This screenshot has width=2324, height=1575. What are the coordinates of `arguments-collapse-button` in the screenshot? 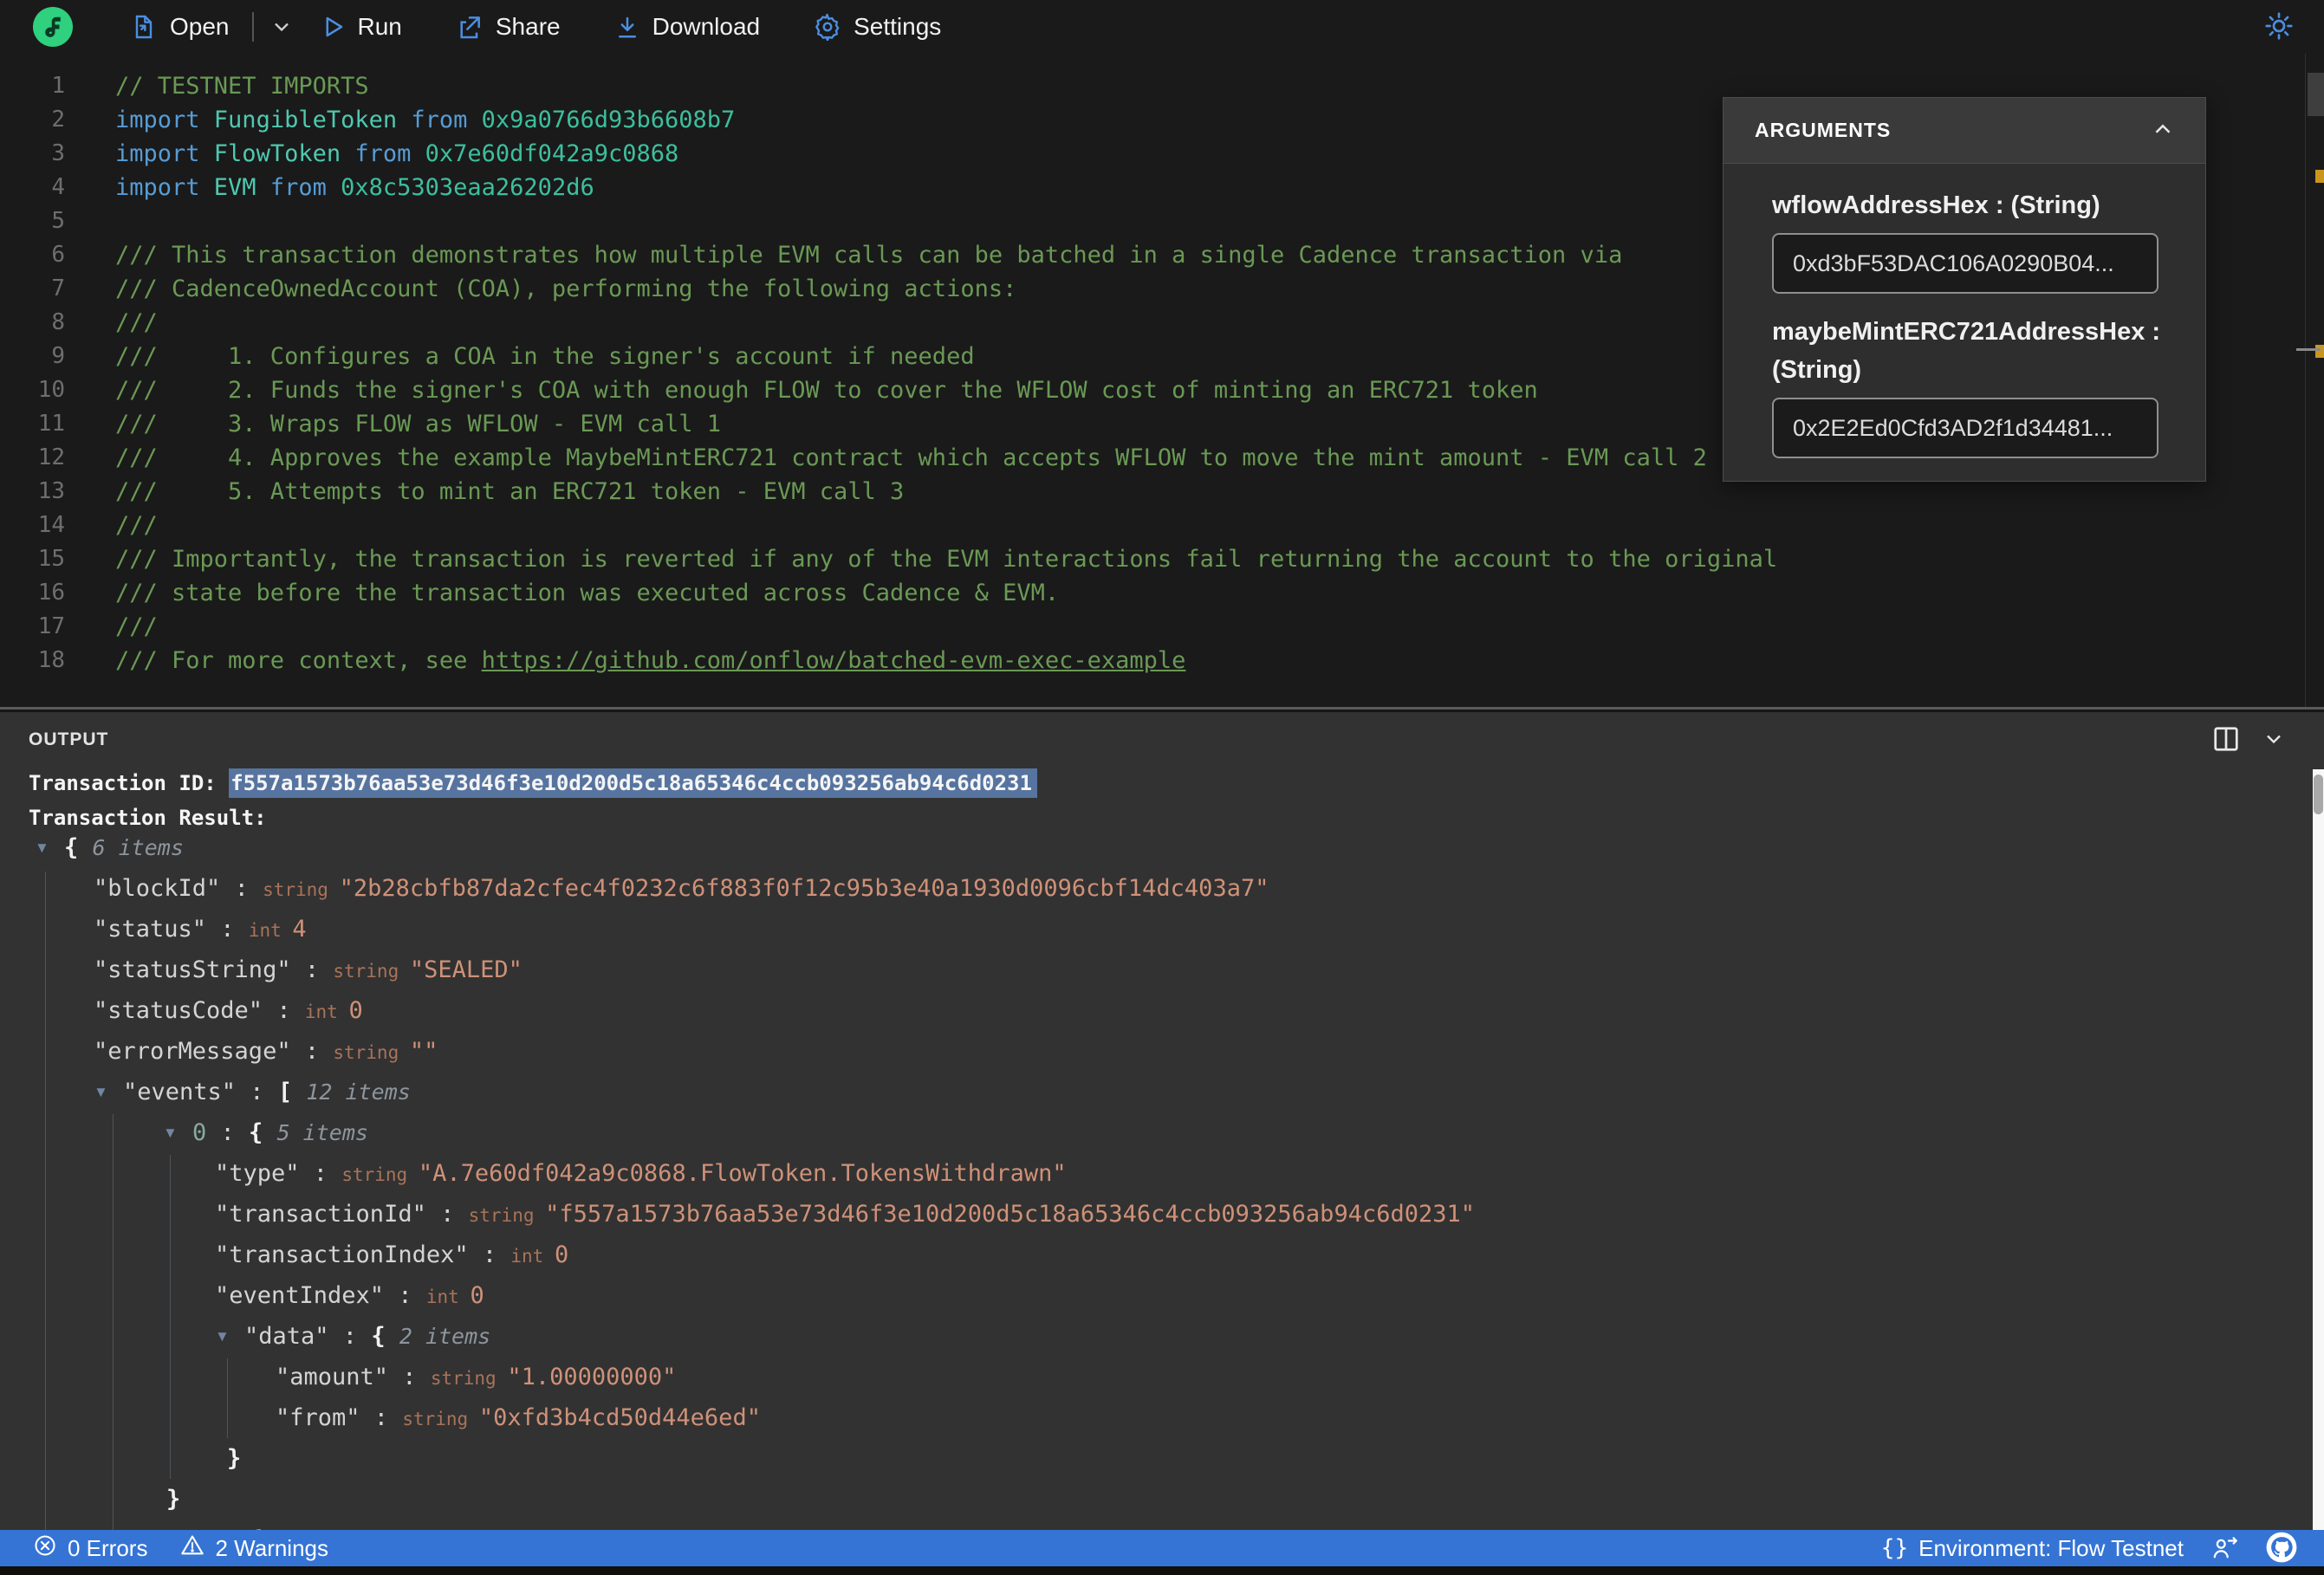 It's located at (2163, 130).